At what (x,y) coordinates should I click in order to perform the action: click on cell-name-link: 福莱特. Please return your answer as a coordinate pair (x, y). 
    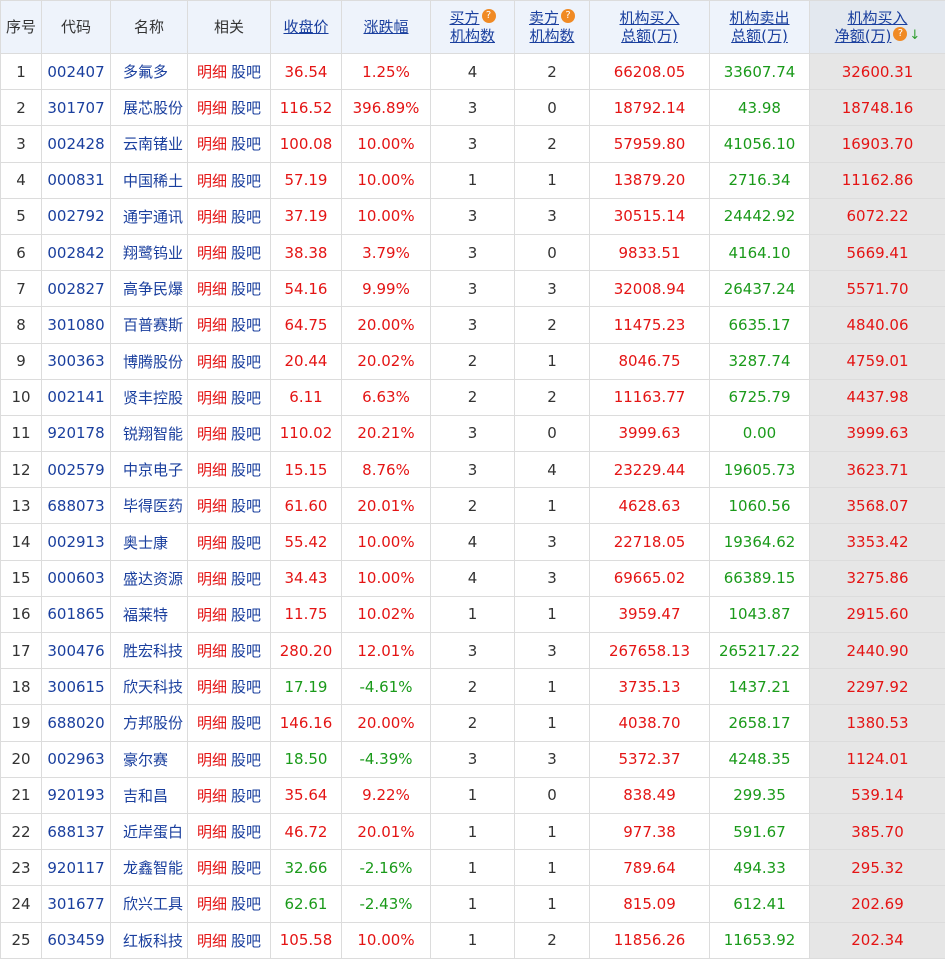
    Looking at the image, I should click on (149, 614).